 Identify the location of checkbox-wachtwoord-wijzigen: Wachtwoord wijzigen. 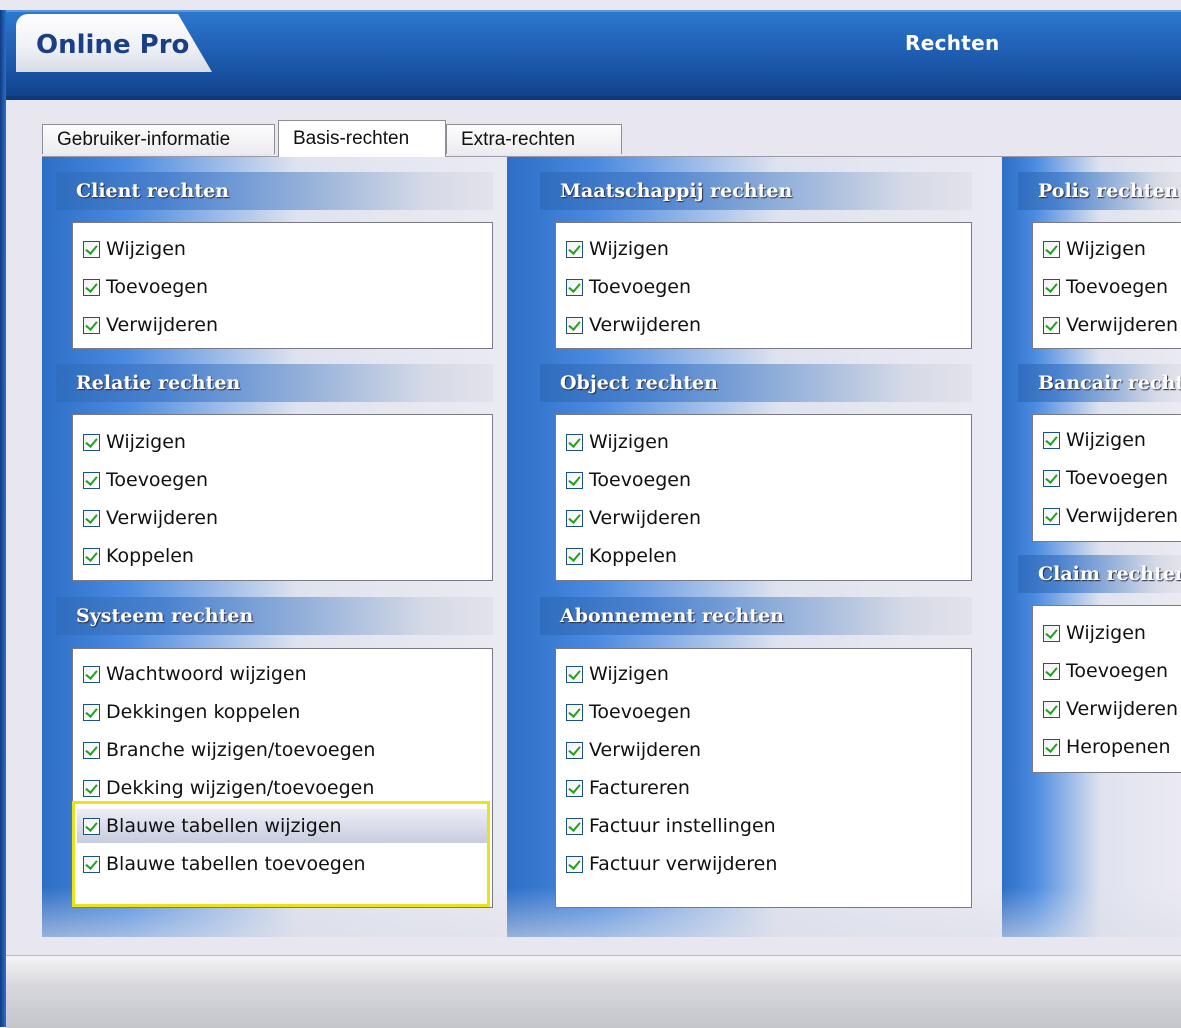
(195, 674).